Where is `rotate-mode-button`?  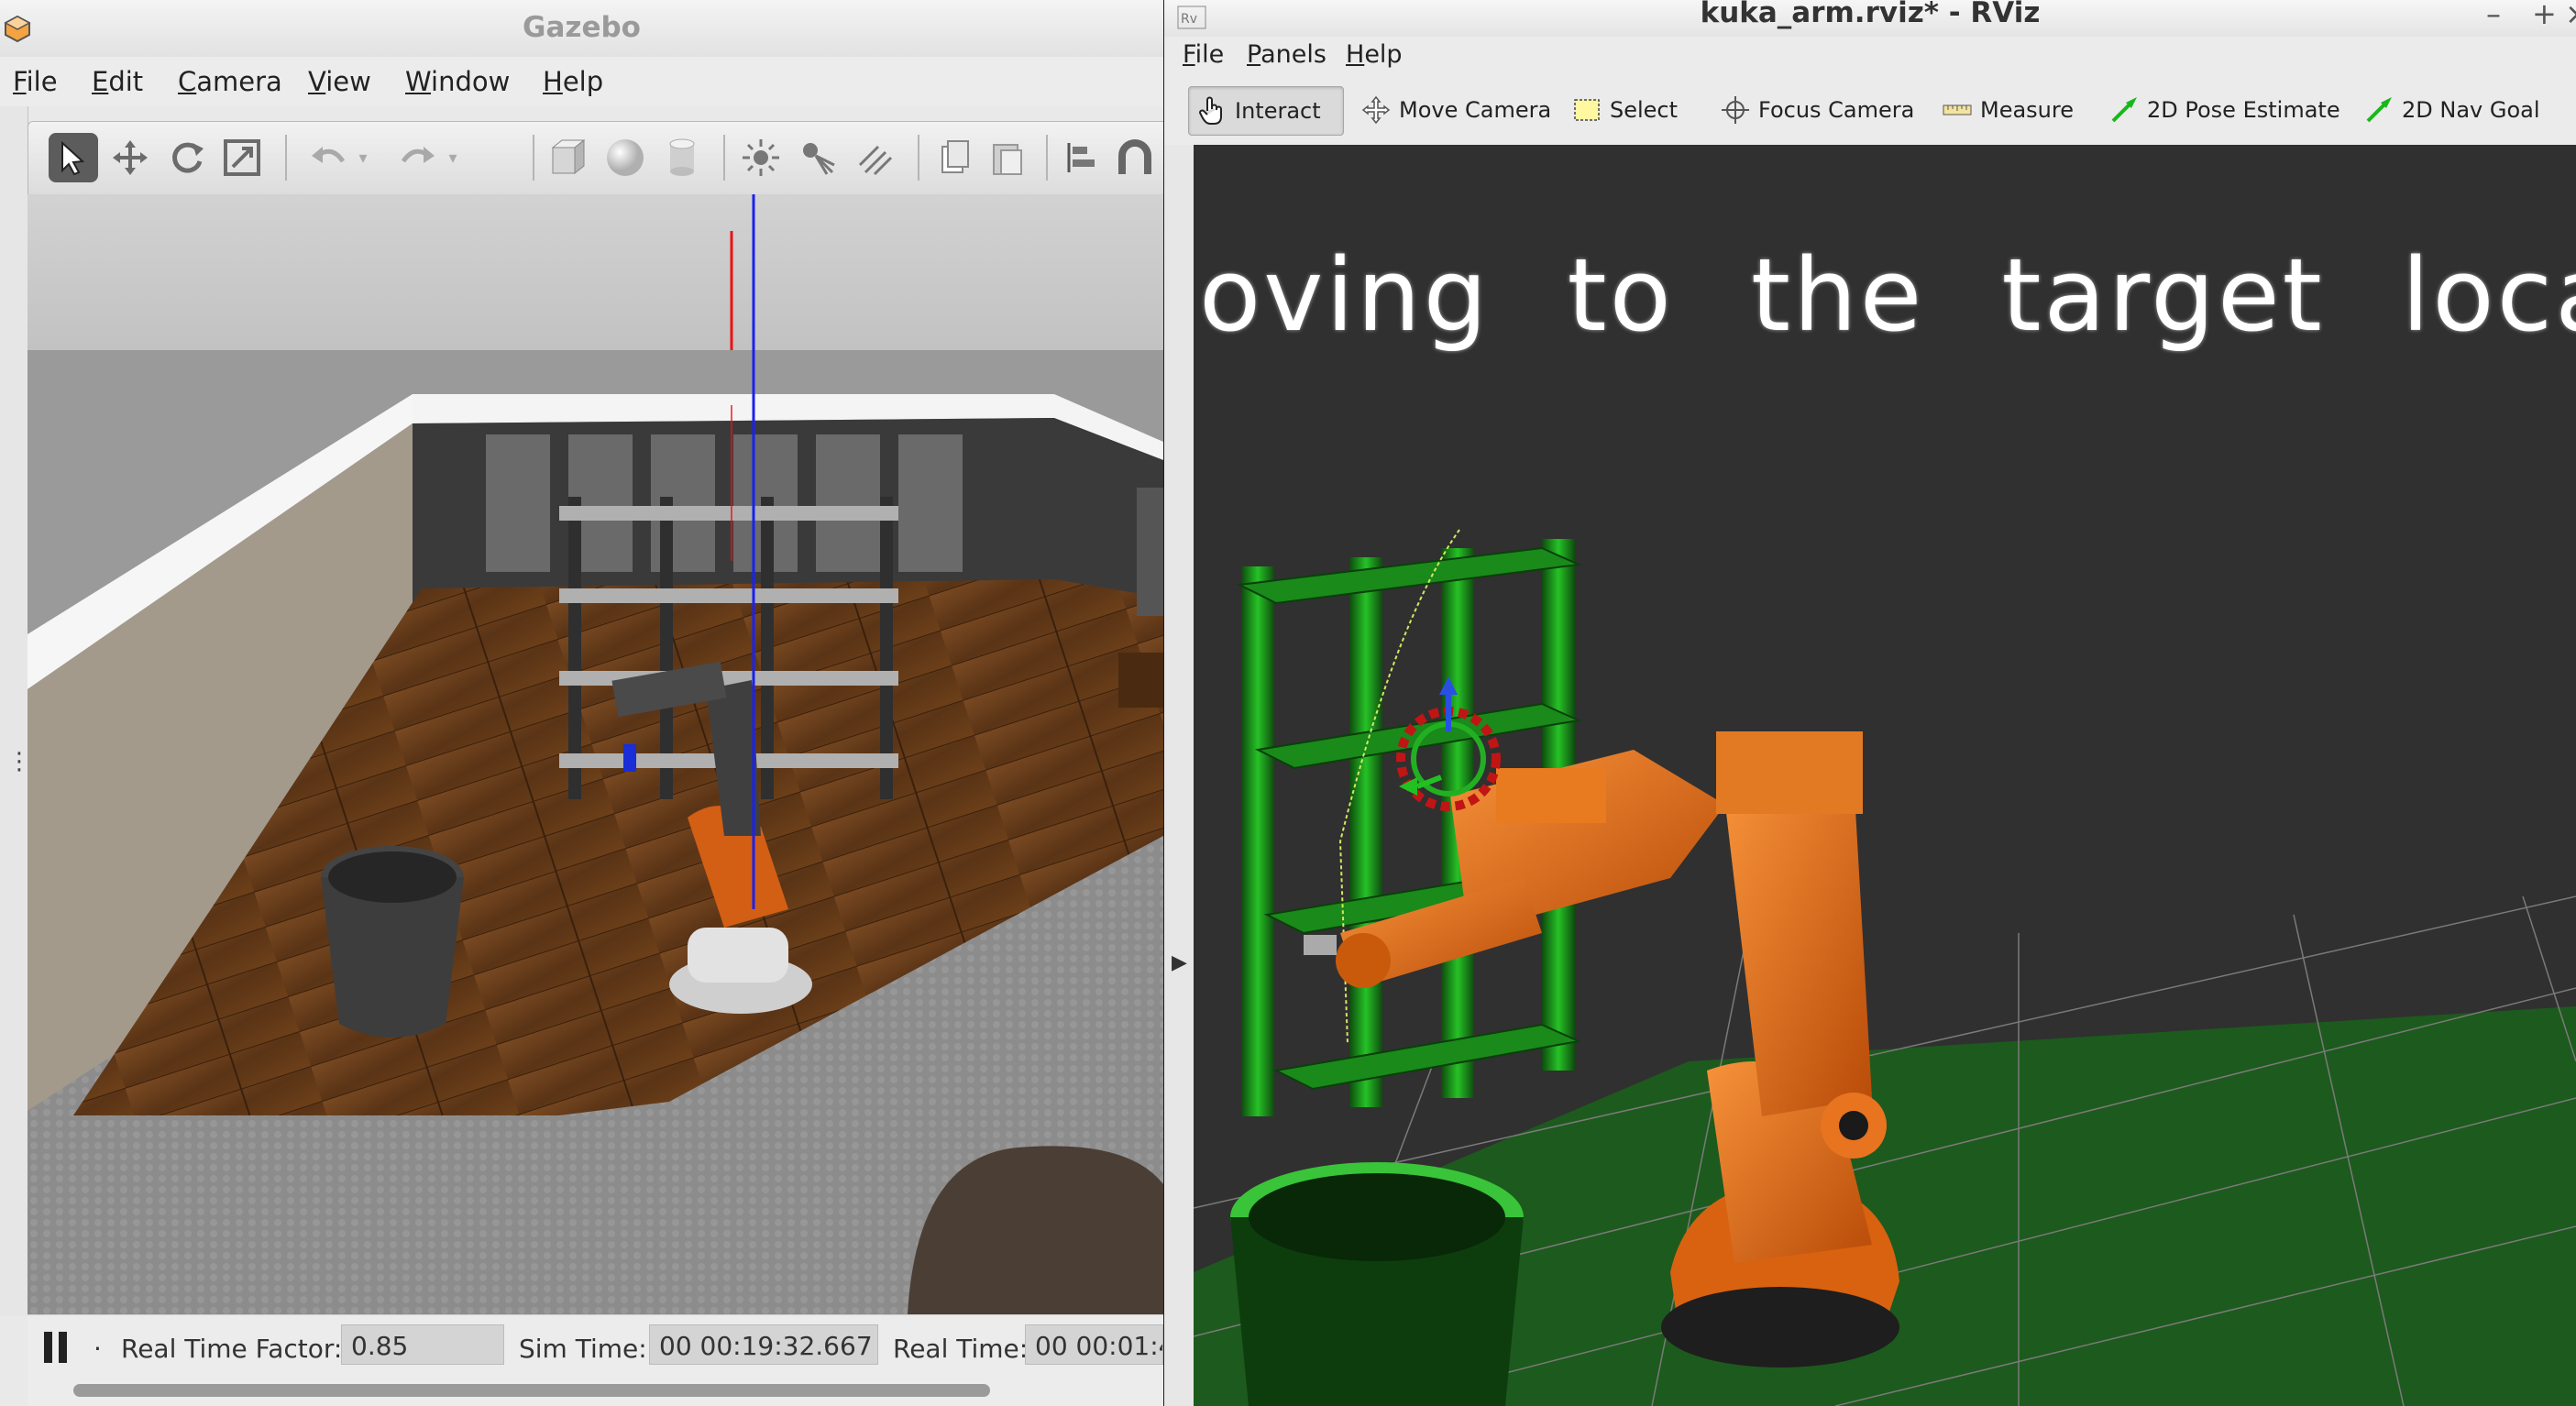 rotate-mode-button is located at coordinates (187, 157).